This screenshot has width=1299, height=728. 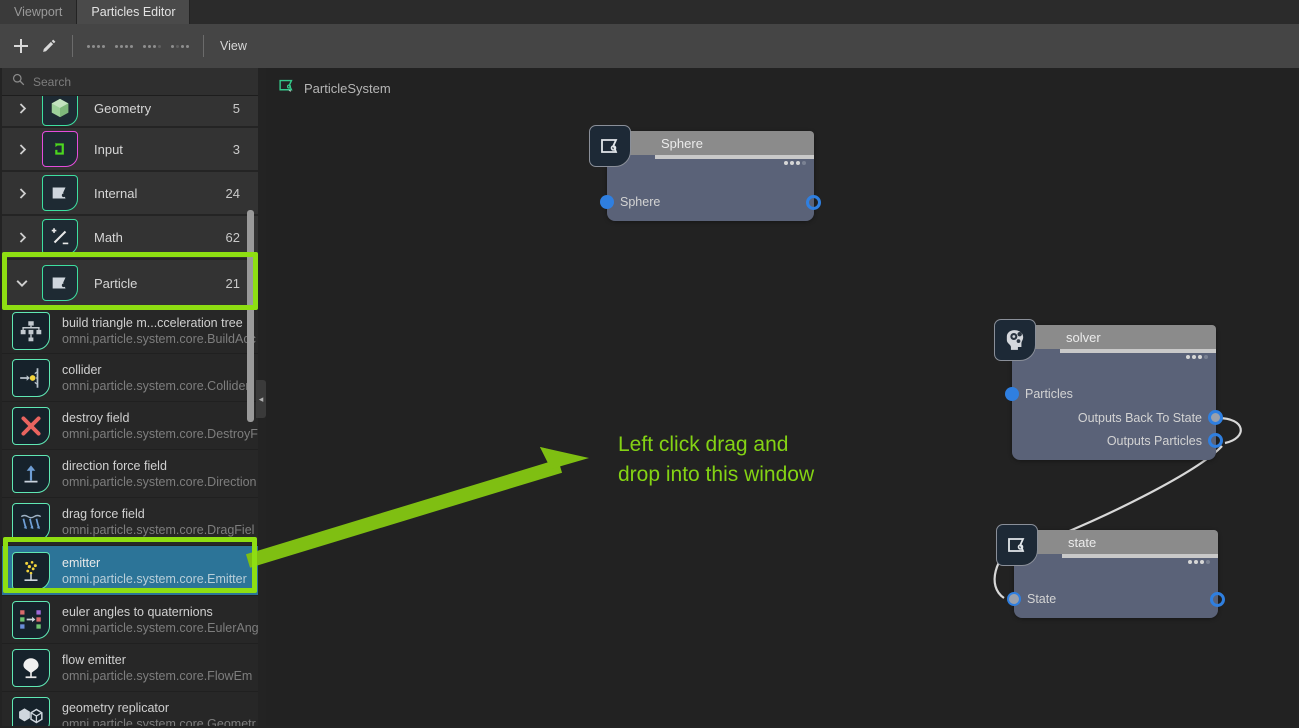 What do you see at coordinates (236, 108) in the screenshot?
I see `sidebar-category-geometry-count: 5` at bounding box center [236, 108].